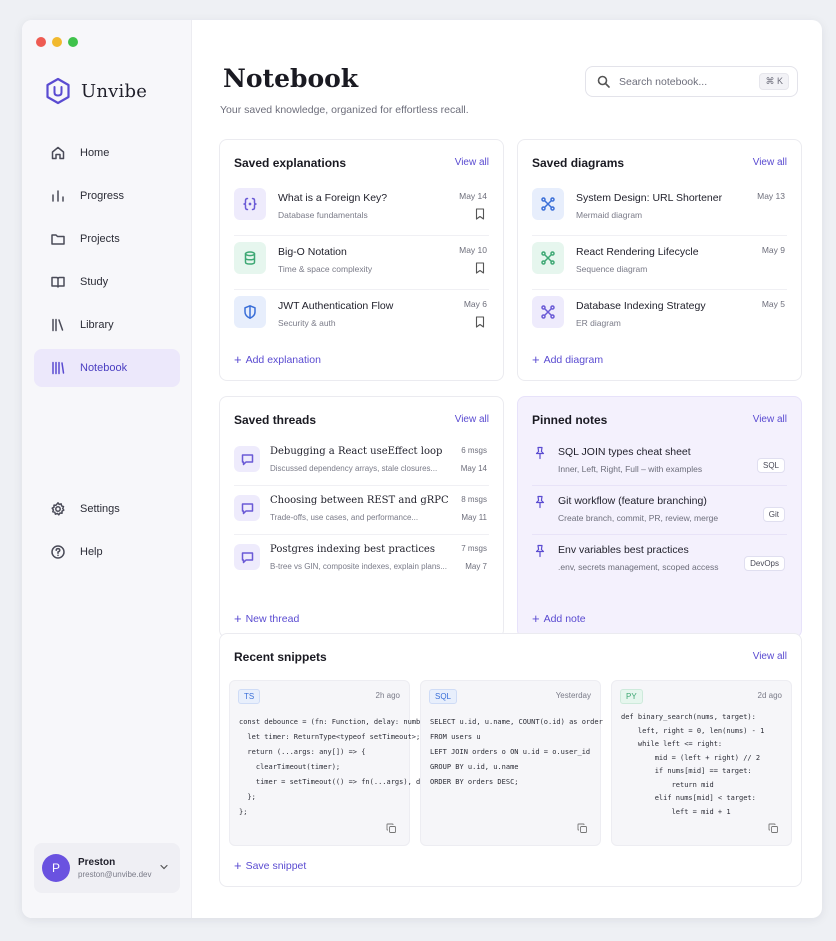 This screenshot has width=836, height=941. What do you see at coordinates (693, 730) in the screenshot?
I see `code-line: left, right = 0, len(nums) - 1` at bounding box center [693, 730].